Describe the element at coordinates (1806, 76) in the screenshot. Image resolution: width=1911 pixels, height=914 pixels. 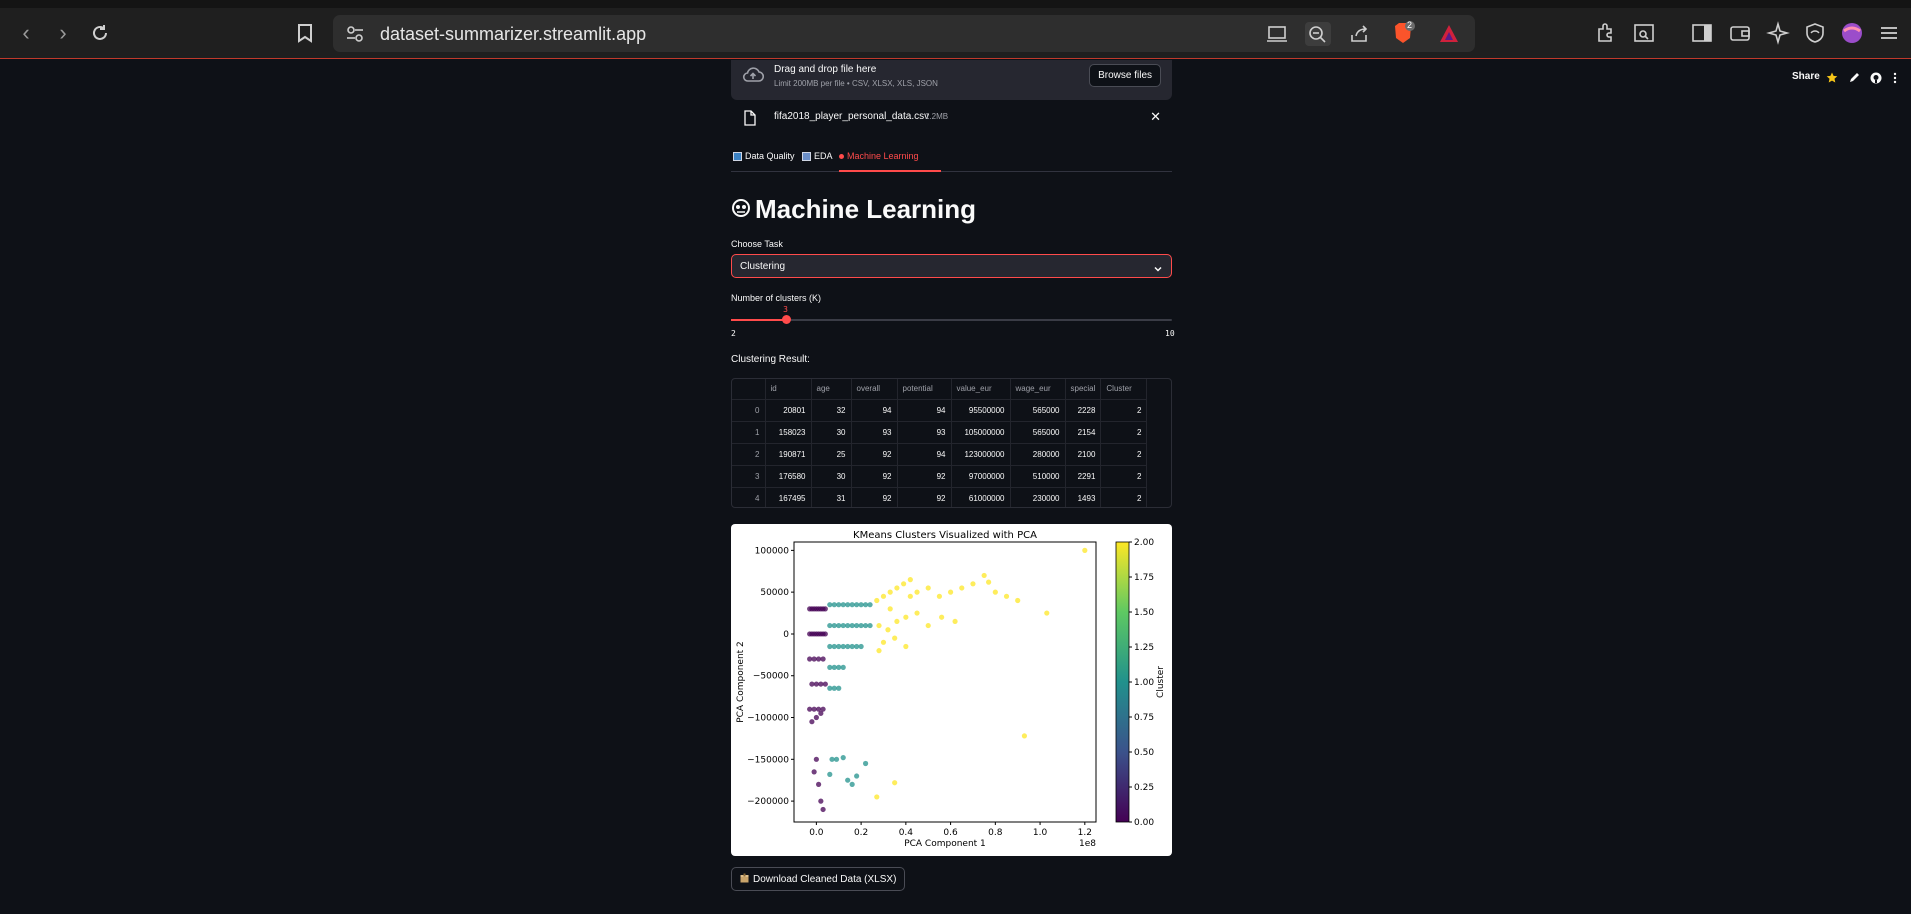
I see `share-button: Share` at that location.